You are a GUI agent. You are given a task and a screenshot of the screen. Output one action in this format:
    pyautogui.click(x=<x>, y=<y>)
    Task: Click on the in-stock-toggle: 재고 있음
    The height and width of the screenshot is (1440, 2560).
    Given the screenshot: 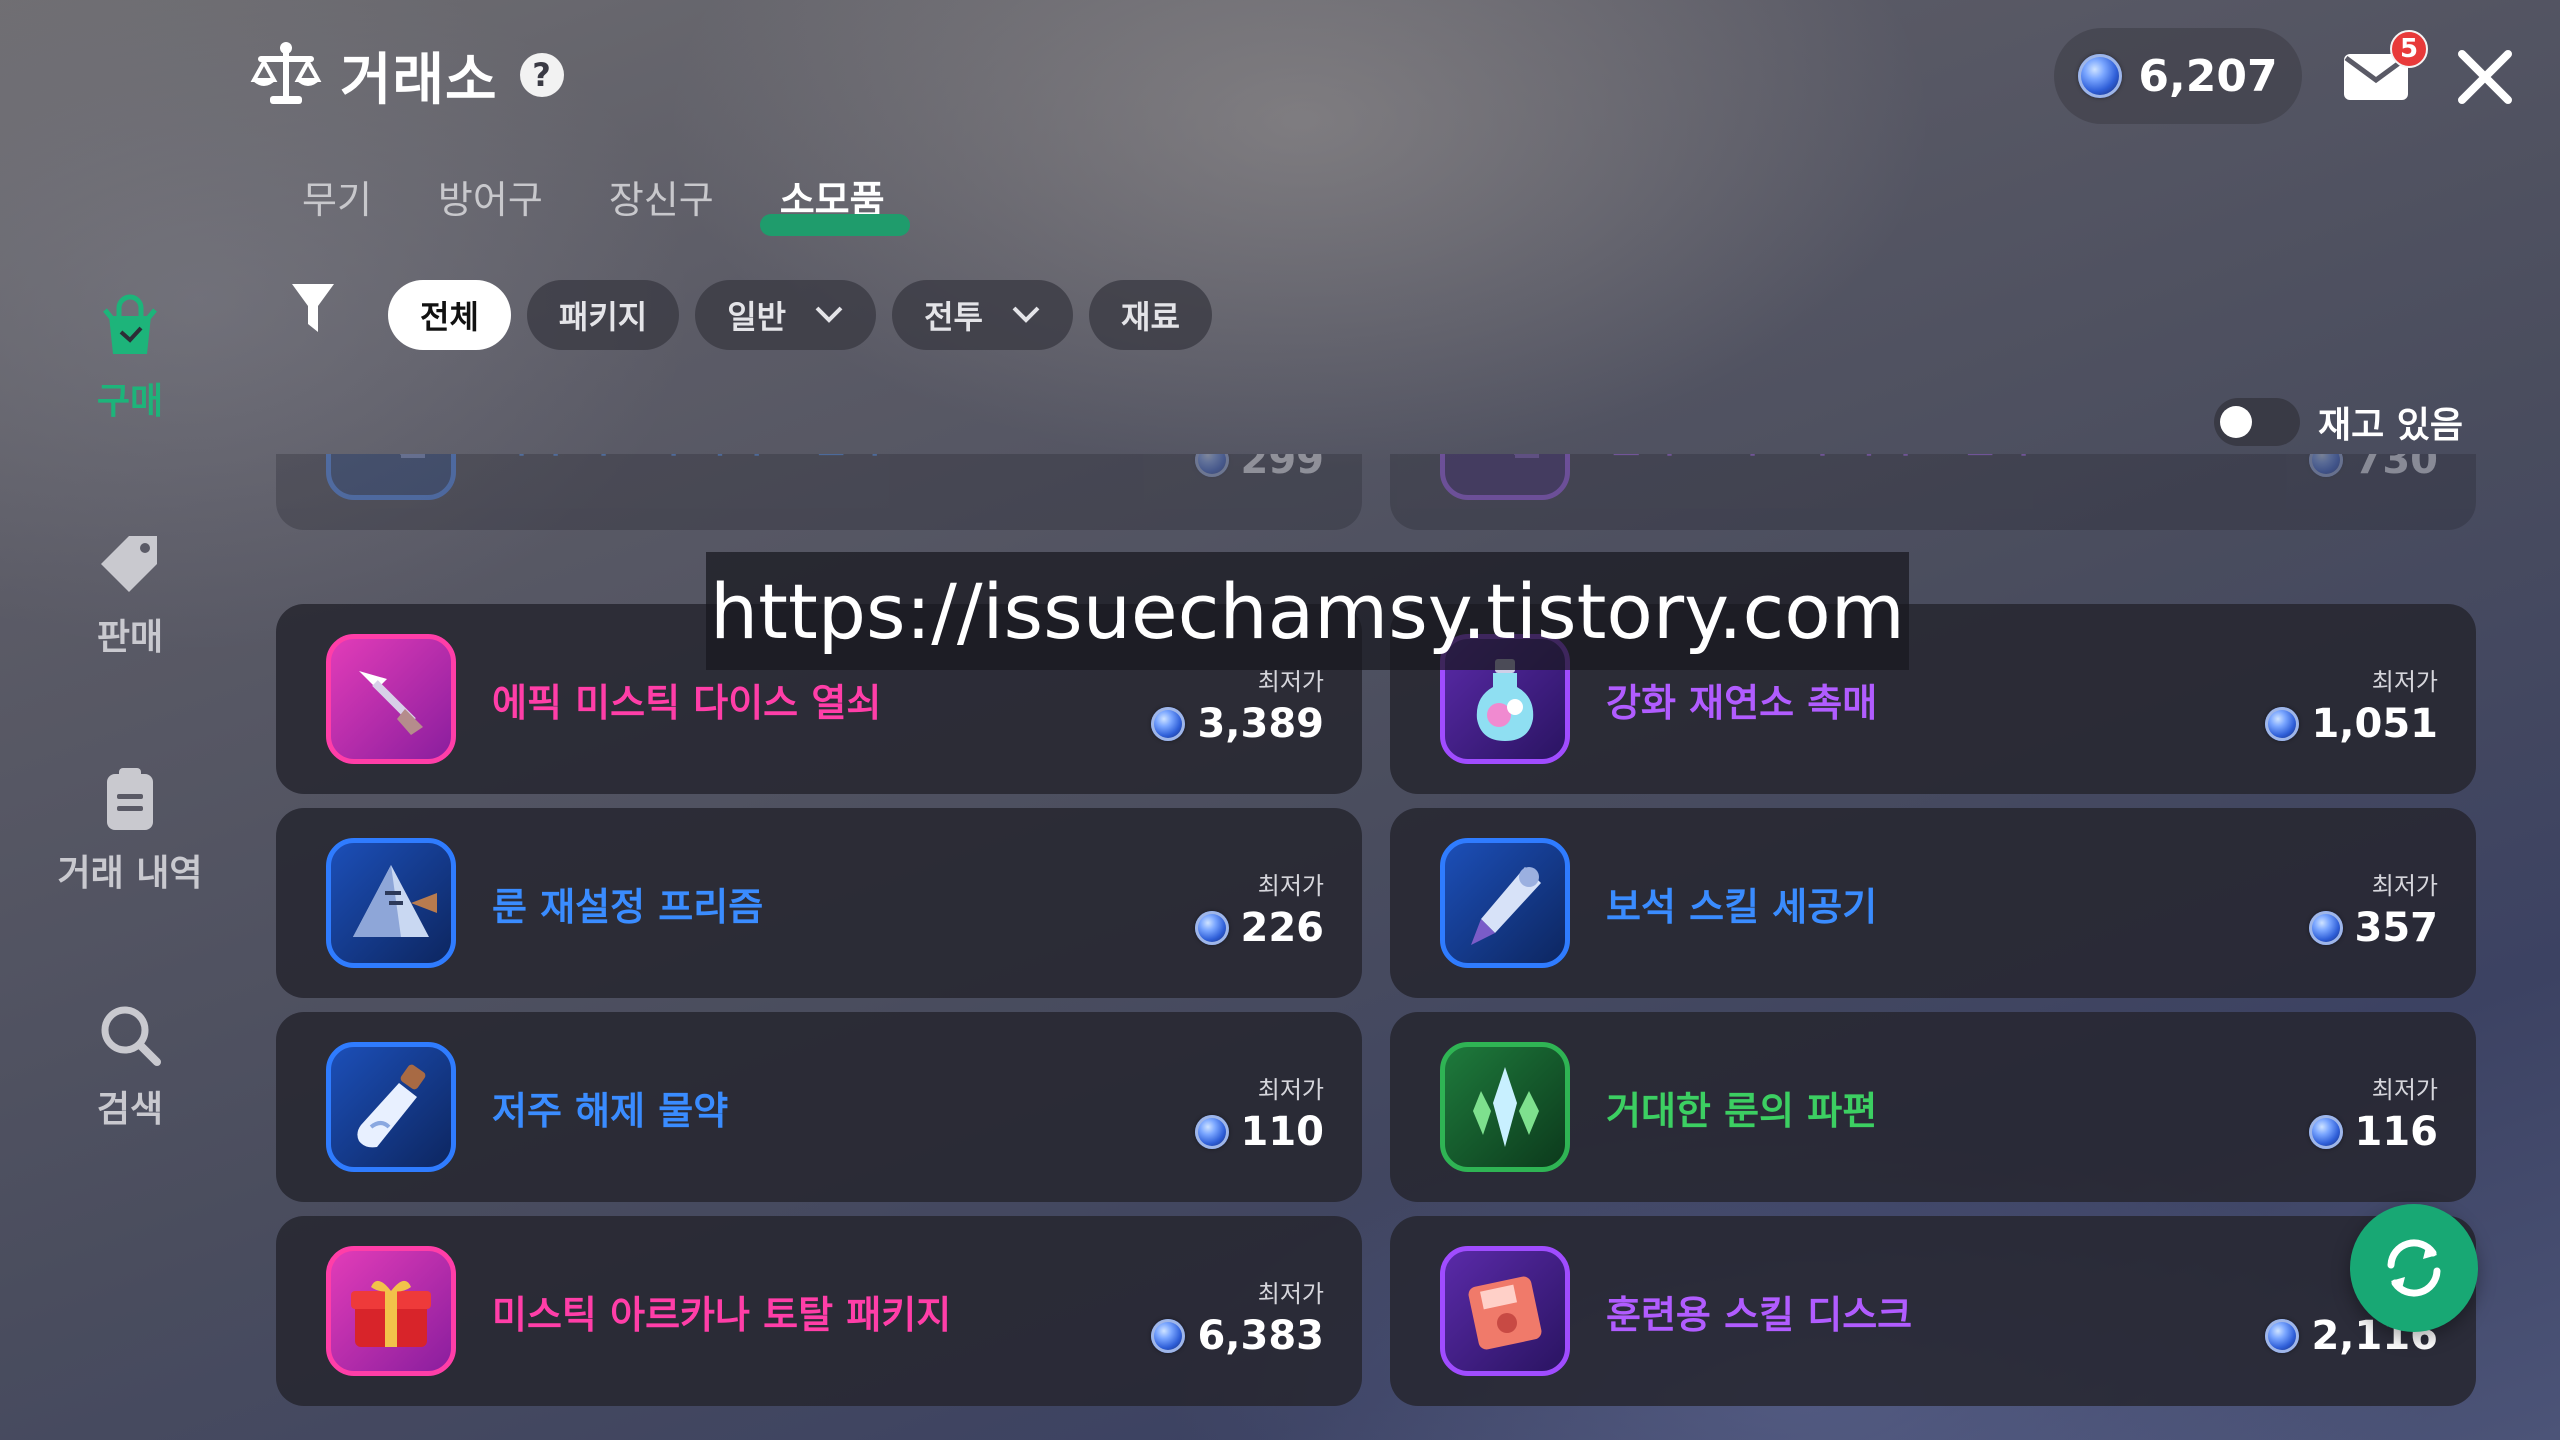 What is the action you would take?
    pyautogui.click(x=2338, y=422)
    